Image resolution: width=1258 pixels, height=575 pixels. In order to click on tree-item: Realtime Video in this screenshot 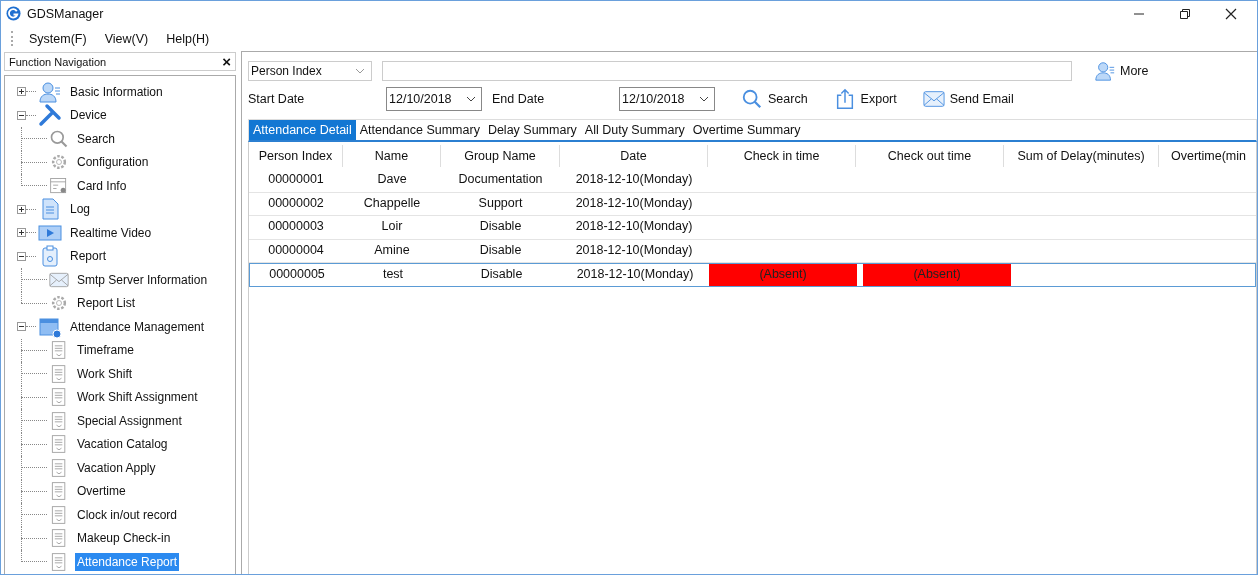, I will do `click(111, 232)`.